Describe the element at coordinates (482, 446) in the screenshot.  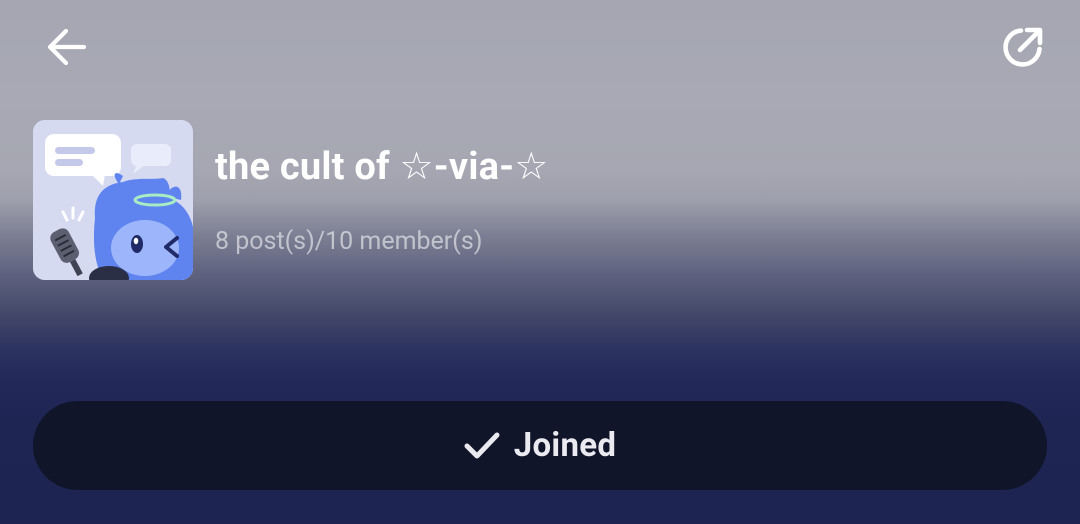
I see `checkmark-icon` at that location.